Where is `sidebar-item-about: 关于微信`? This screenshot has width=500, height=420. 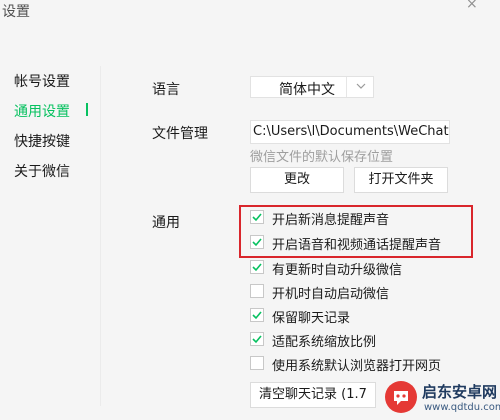 sidebar-item-about: 关于微信 is located at coordinates (42, 171).